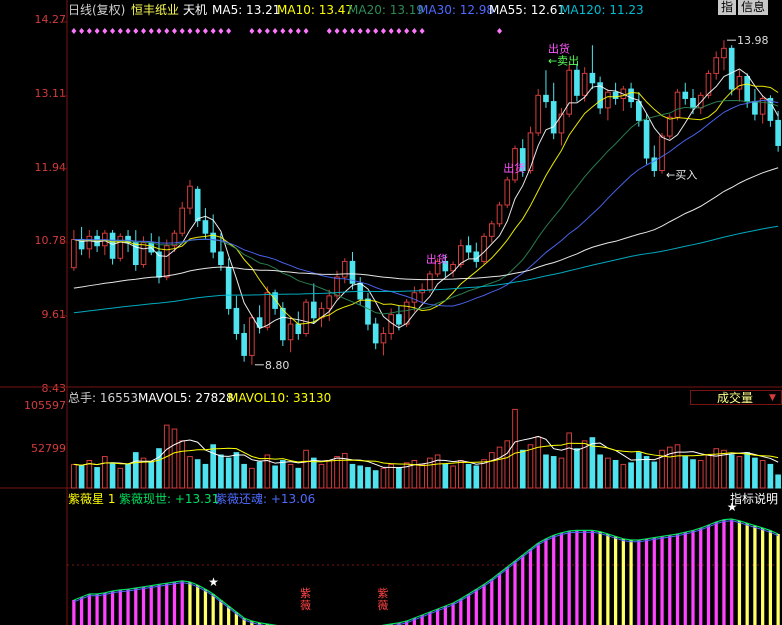  What do you see at coordinates (96, 10) in the screenshot?
I see `period-label: 日线(复权)` at bounding box center [96, 10].